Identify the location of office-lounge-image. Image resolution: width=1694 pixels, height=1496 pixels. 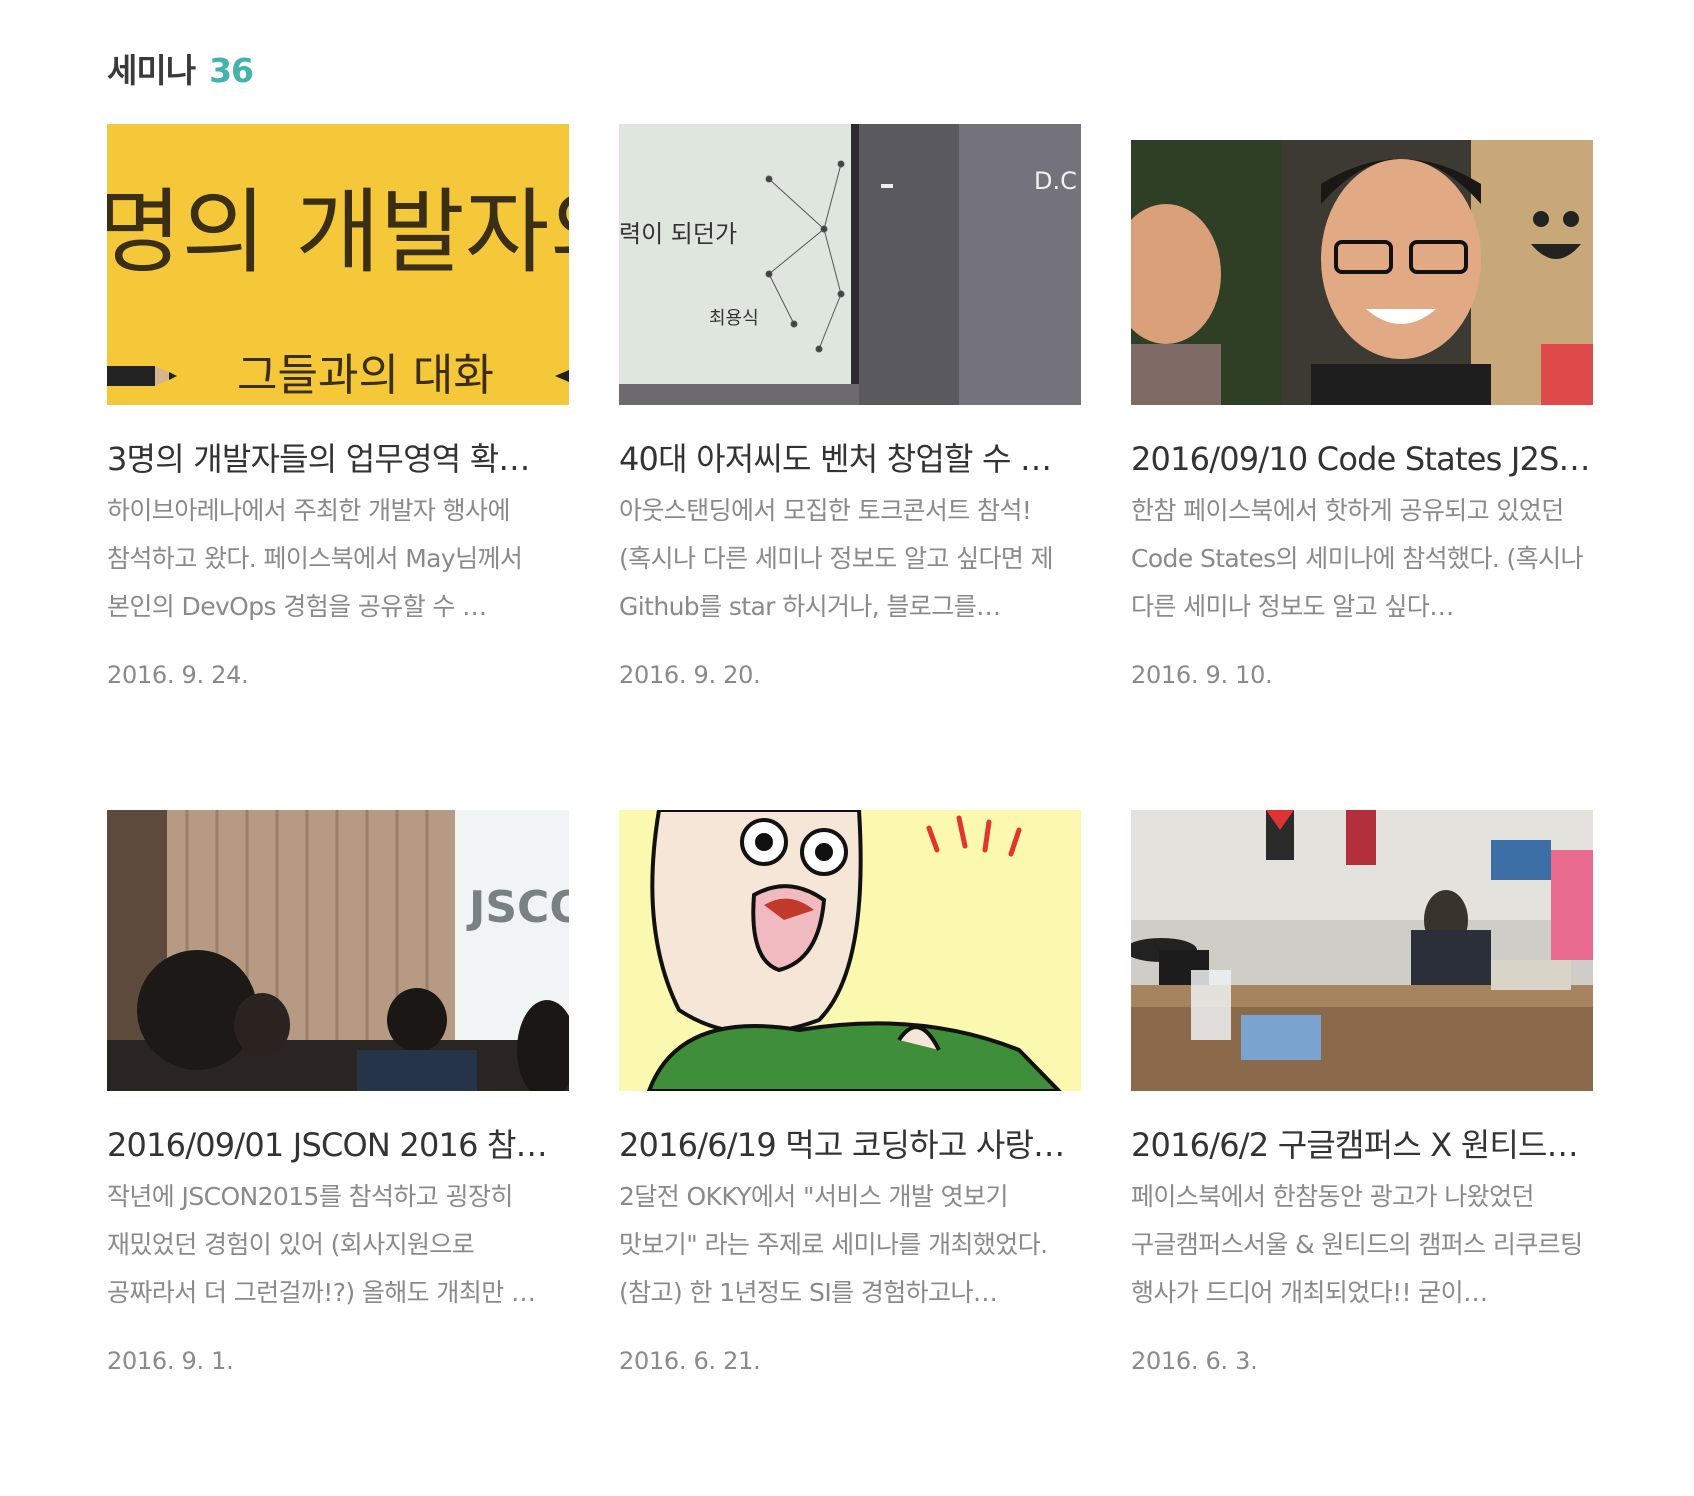
(1362, 950).